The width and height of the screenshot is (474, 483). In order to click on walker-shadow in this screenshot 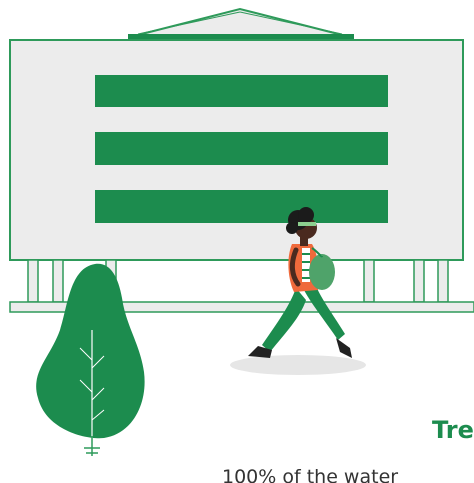, I will do `click(298, 365)`.